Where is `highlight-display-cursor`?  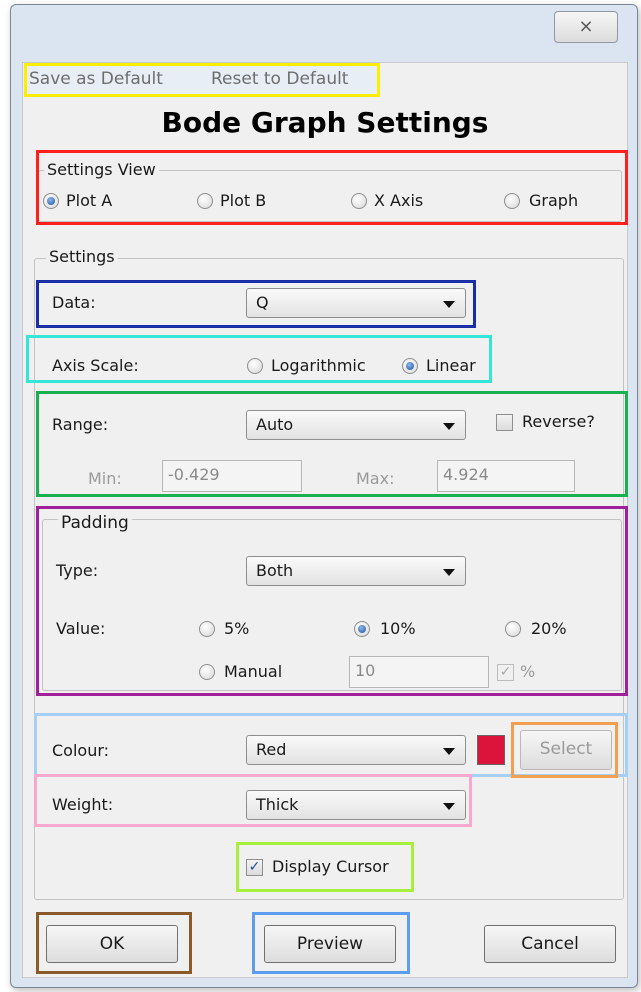
highlight-display-cursor is located at coordinates (325, 867).